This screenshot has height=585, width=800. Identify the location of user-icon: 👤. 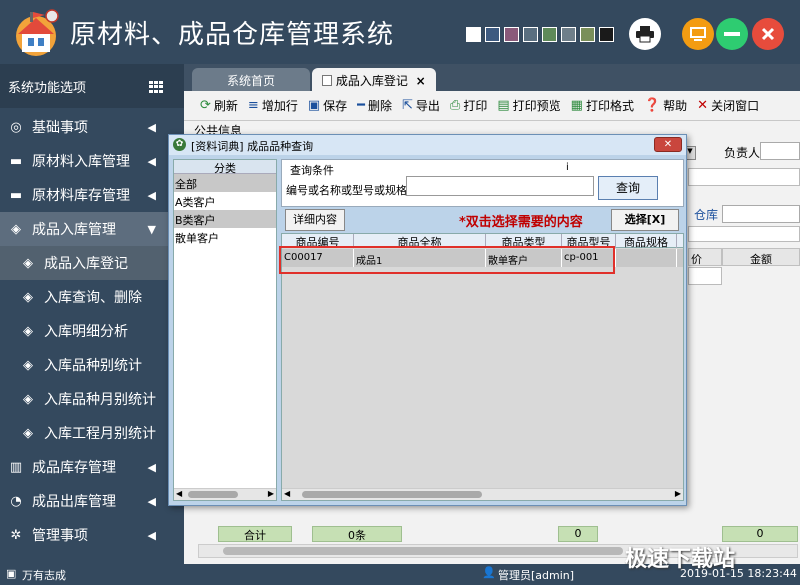
(489, 572).